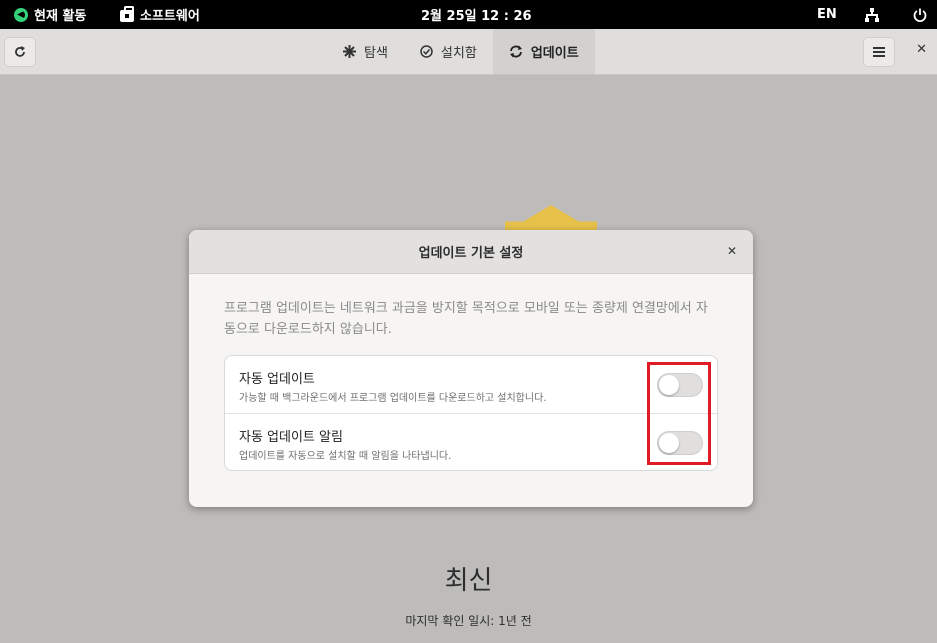 The width and height of the screenshot is (937, 643). I want to click on clock-label: 2월 25일 12 : 26, so click(476, 16).